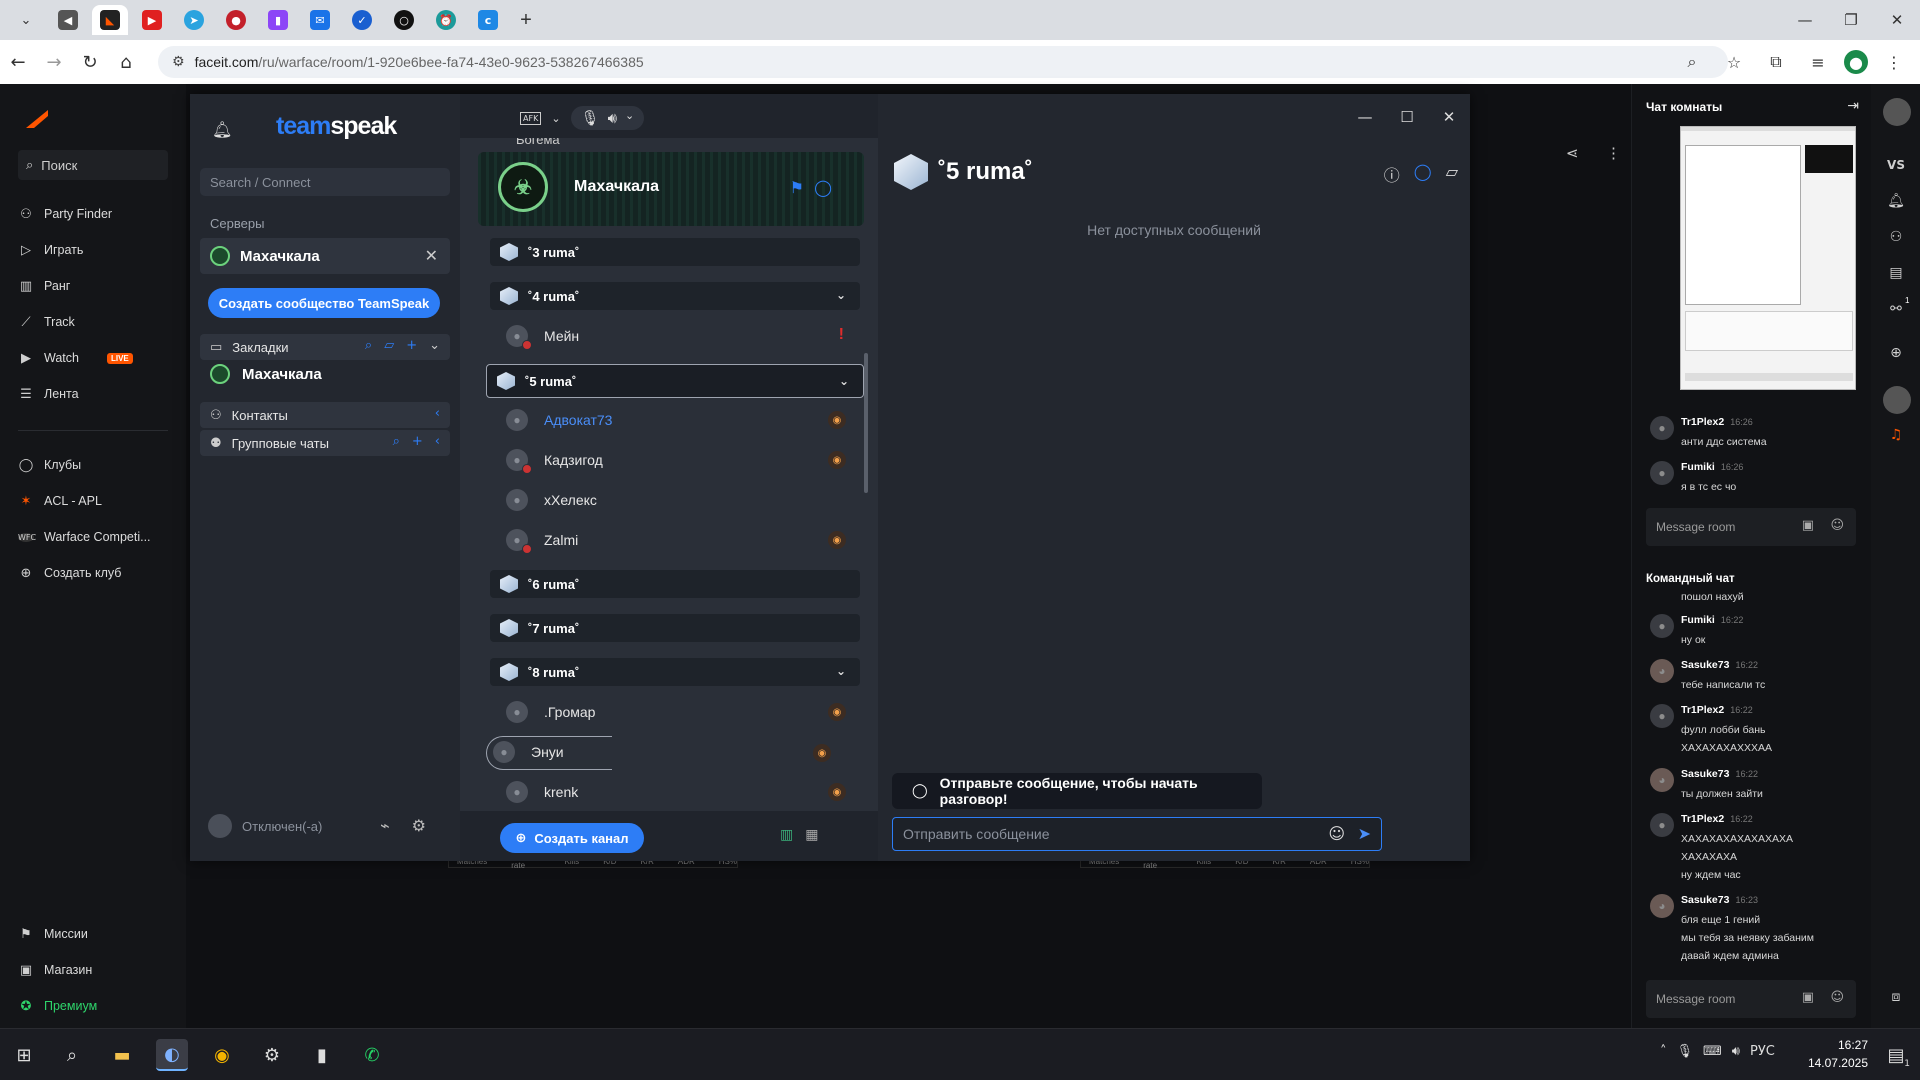 The height and width of the screenshot is (1080, 1920). I want to click on tab-audio: ◀, so click(68, 20).